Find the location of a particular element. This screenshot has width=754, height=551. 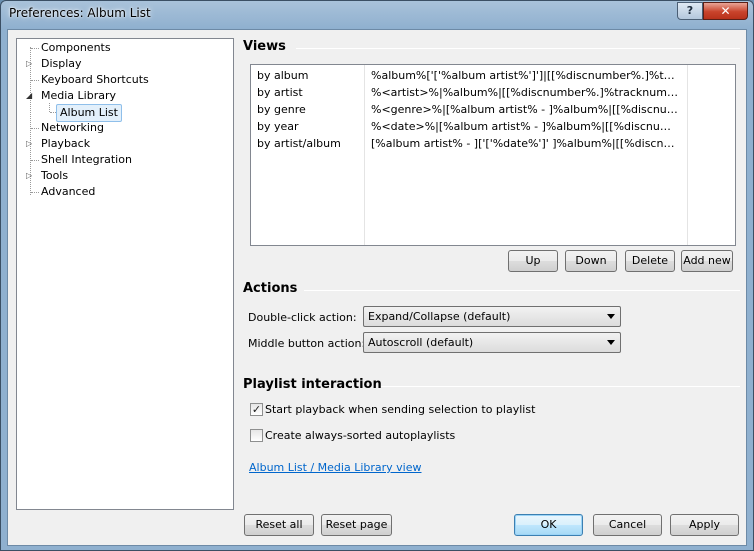

close-button: ✕ is located at coordinates (725, 11).